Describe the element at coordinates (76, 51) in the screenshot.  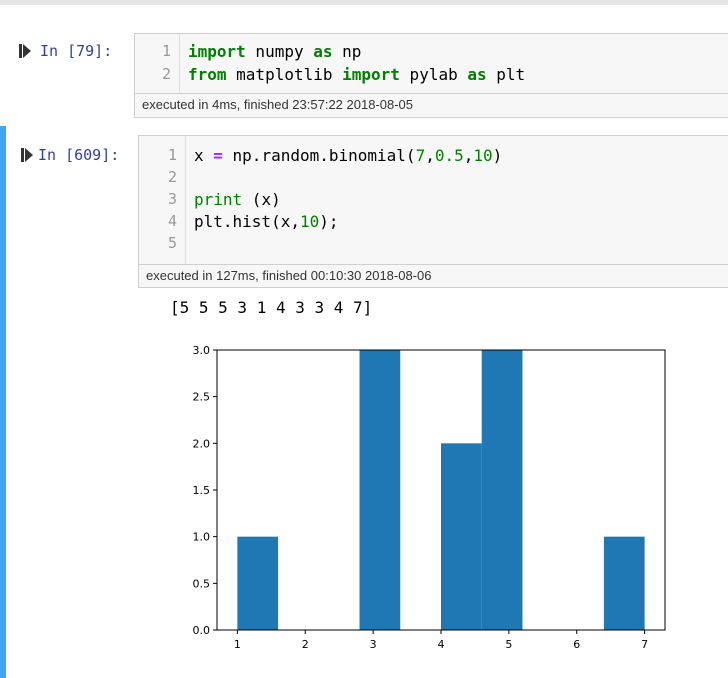
I see `cell-prompt: In [79]:` at that location.